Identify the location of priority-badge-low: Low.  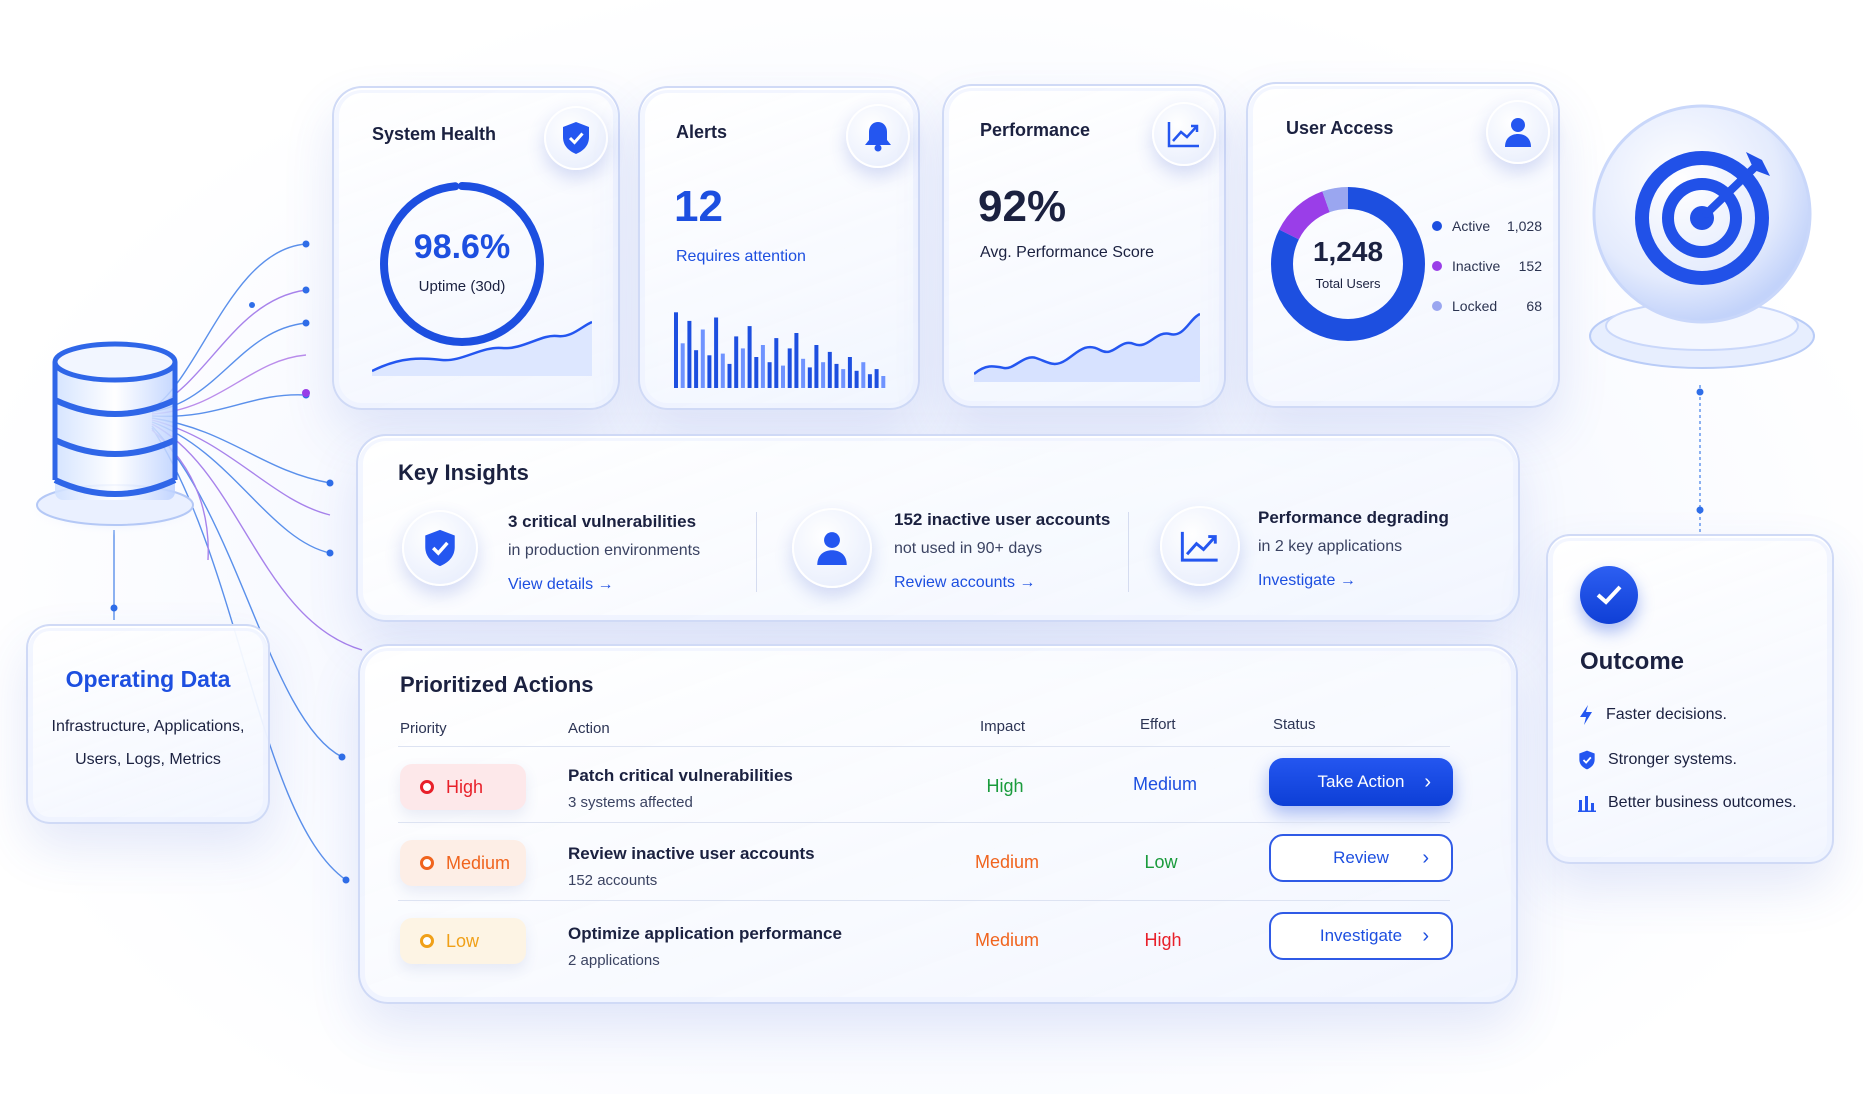
(463, 941).